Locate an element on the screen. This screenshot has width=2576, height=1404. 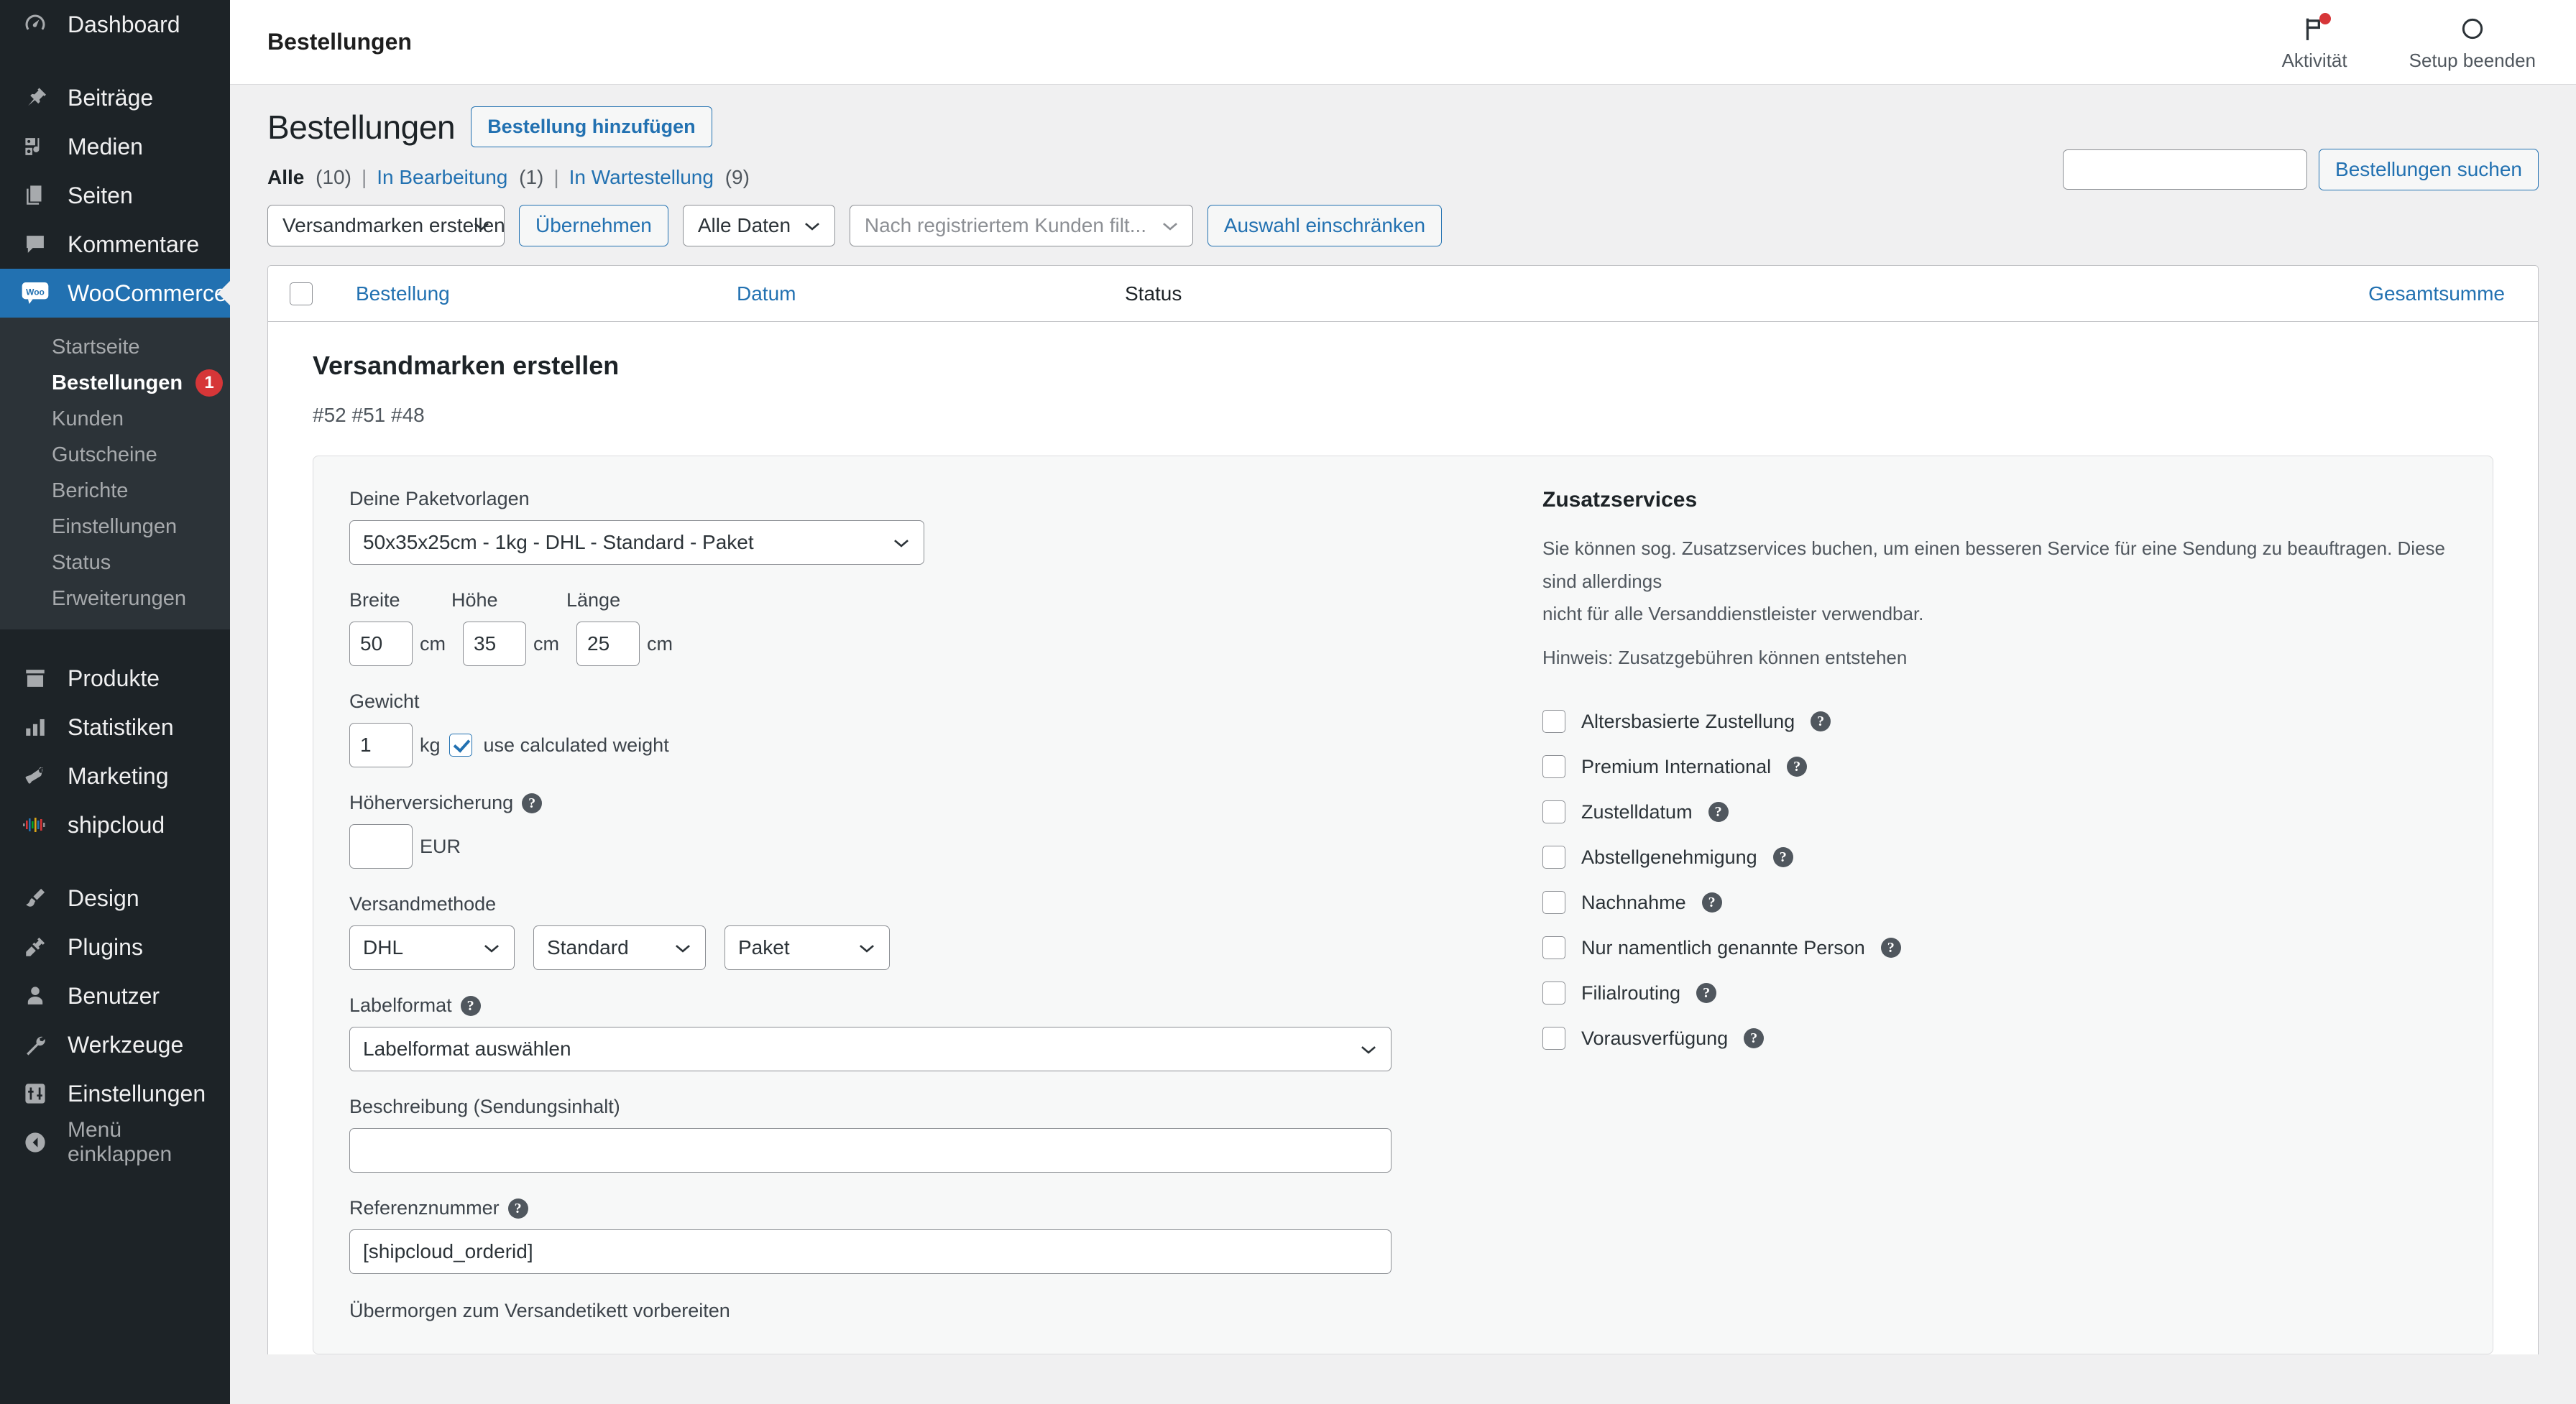
apply-bulk-action-button: Übernehmen is located at coordinates (593, 226).